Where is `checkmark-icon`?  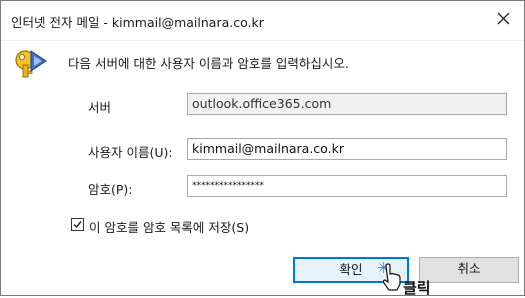 checkmark-icon is located at coordinates (77, 225).